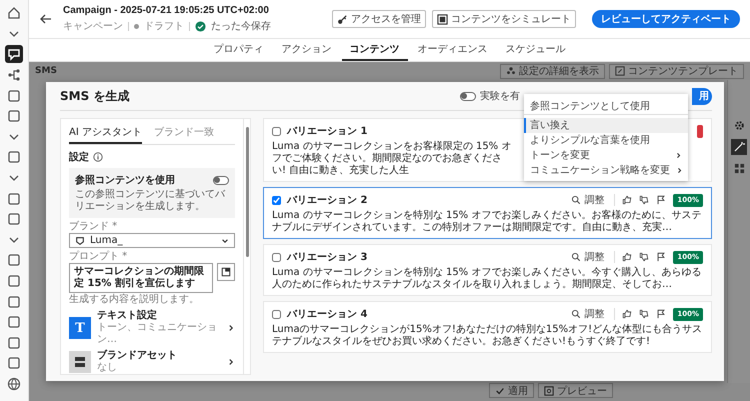 The width and height of the screenshot is (750, 401). What do you see at coordinates (241, 26) in the screenshot?
I see `saved-status: たった今保存` at bounding box center [241, 26].